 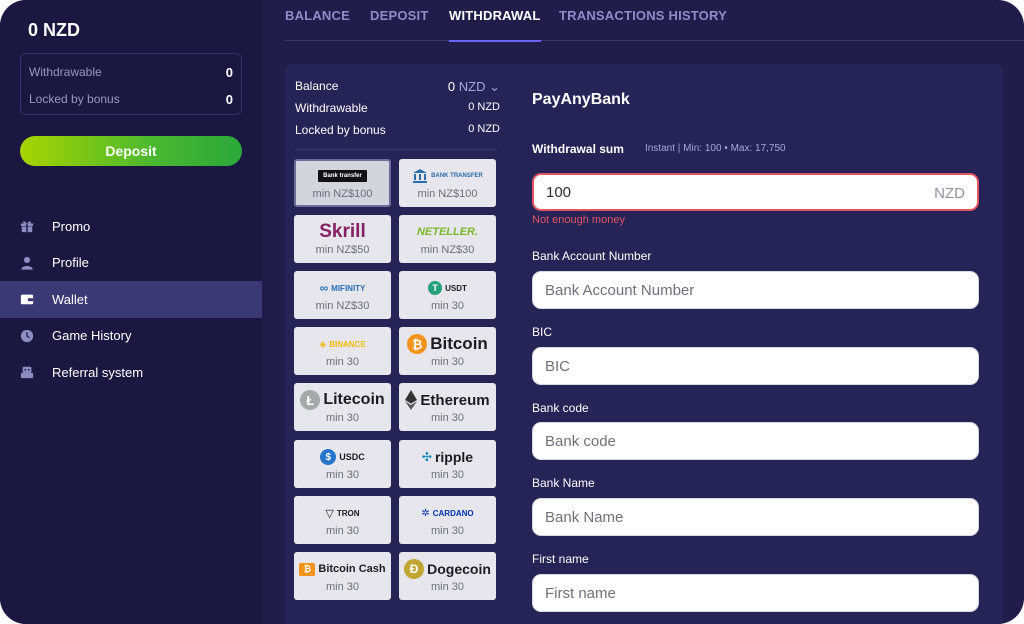 I want to click on binance-icon: ◈, so click(x=323, y=343).